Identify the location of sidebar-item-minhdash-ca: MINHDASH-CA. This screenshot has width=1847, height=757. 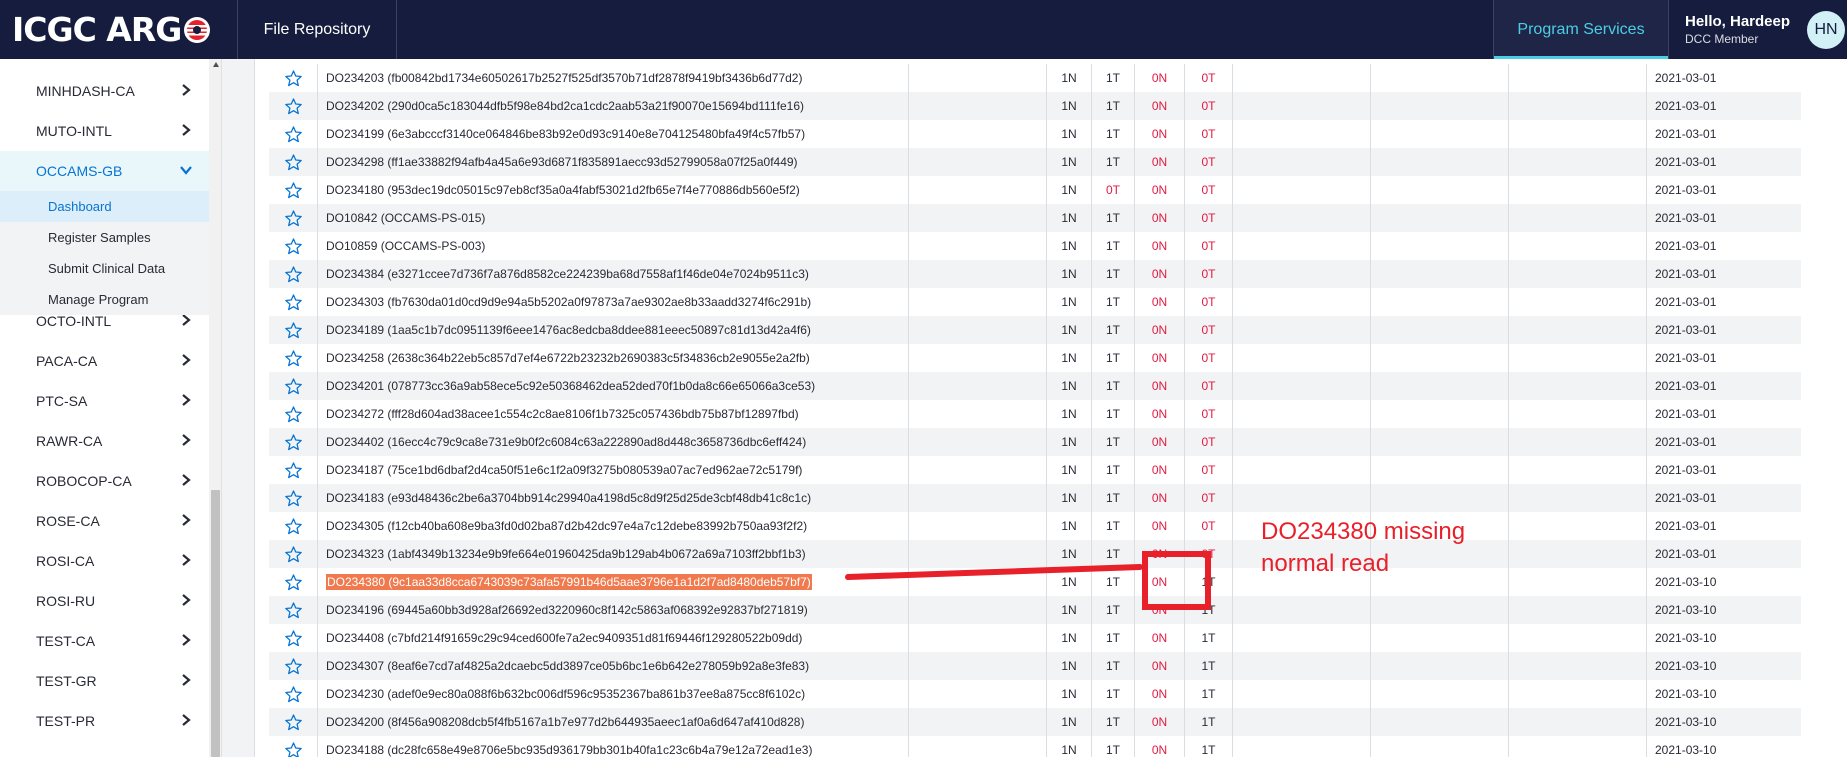
(104, 91).